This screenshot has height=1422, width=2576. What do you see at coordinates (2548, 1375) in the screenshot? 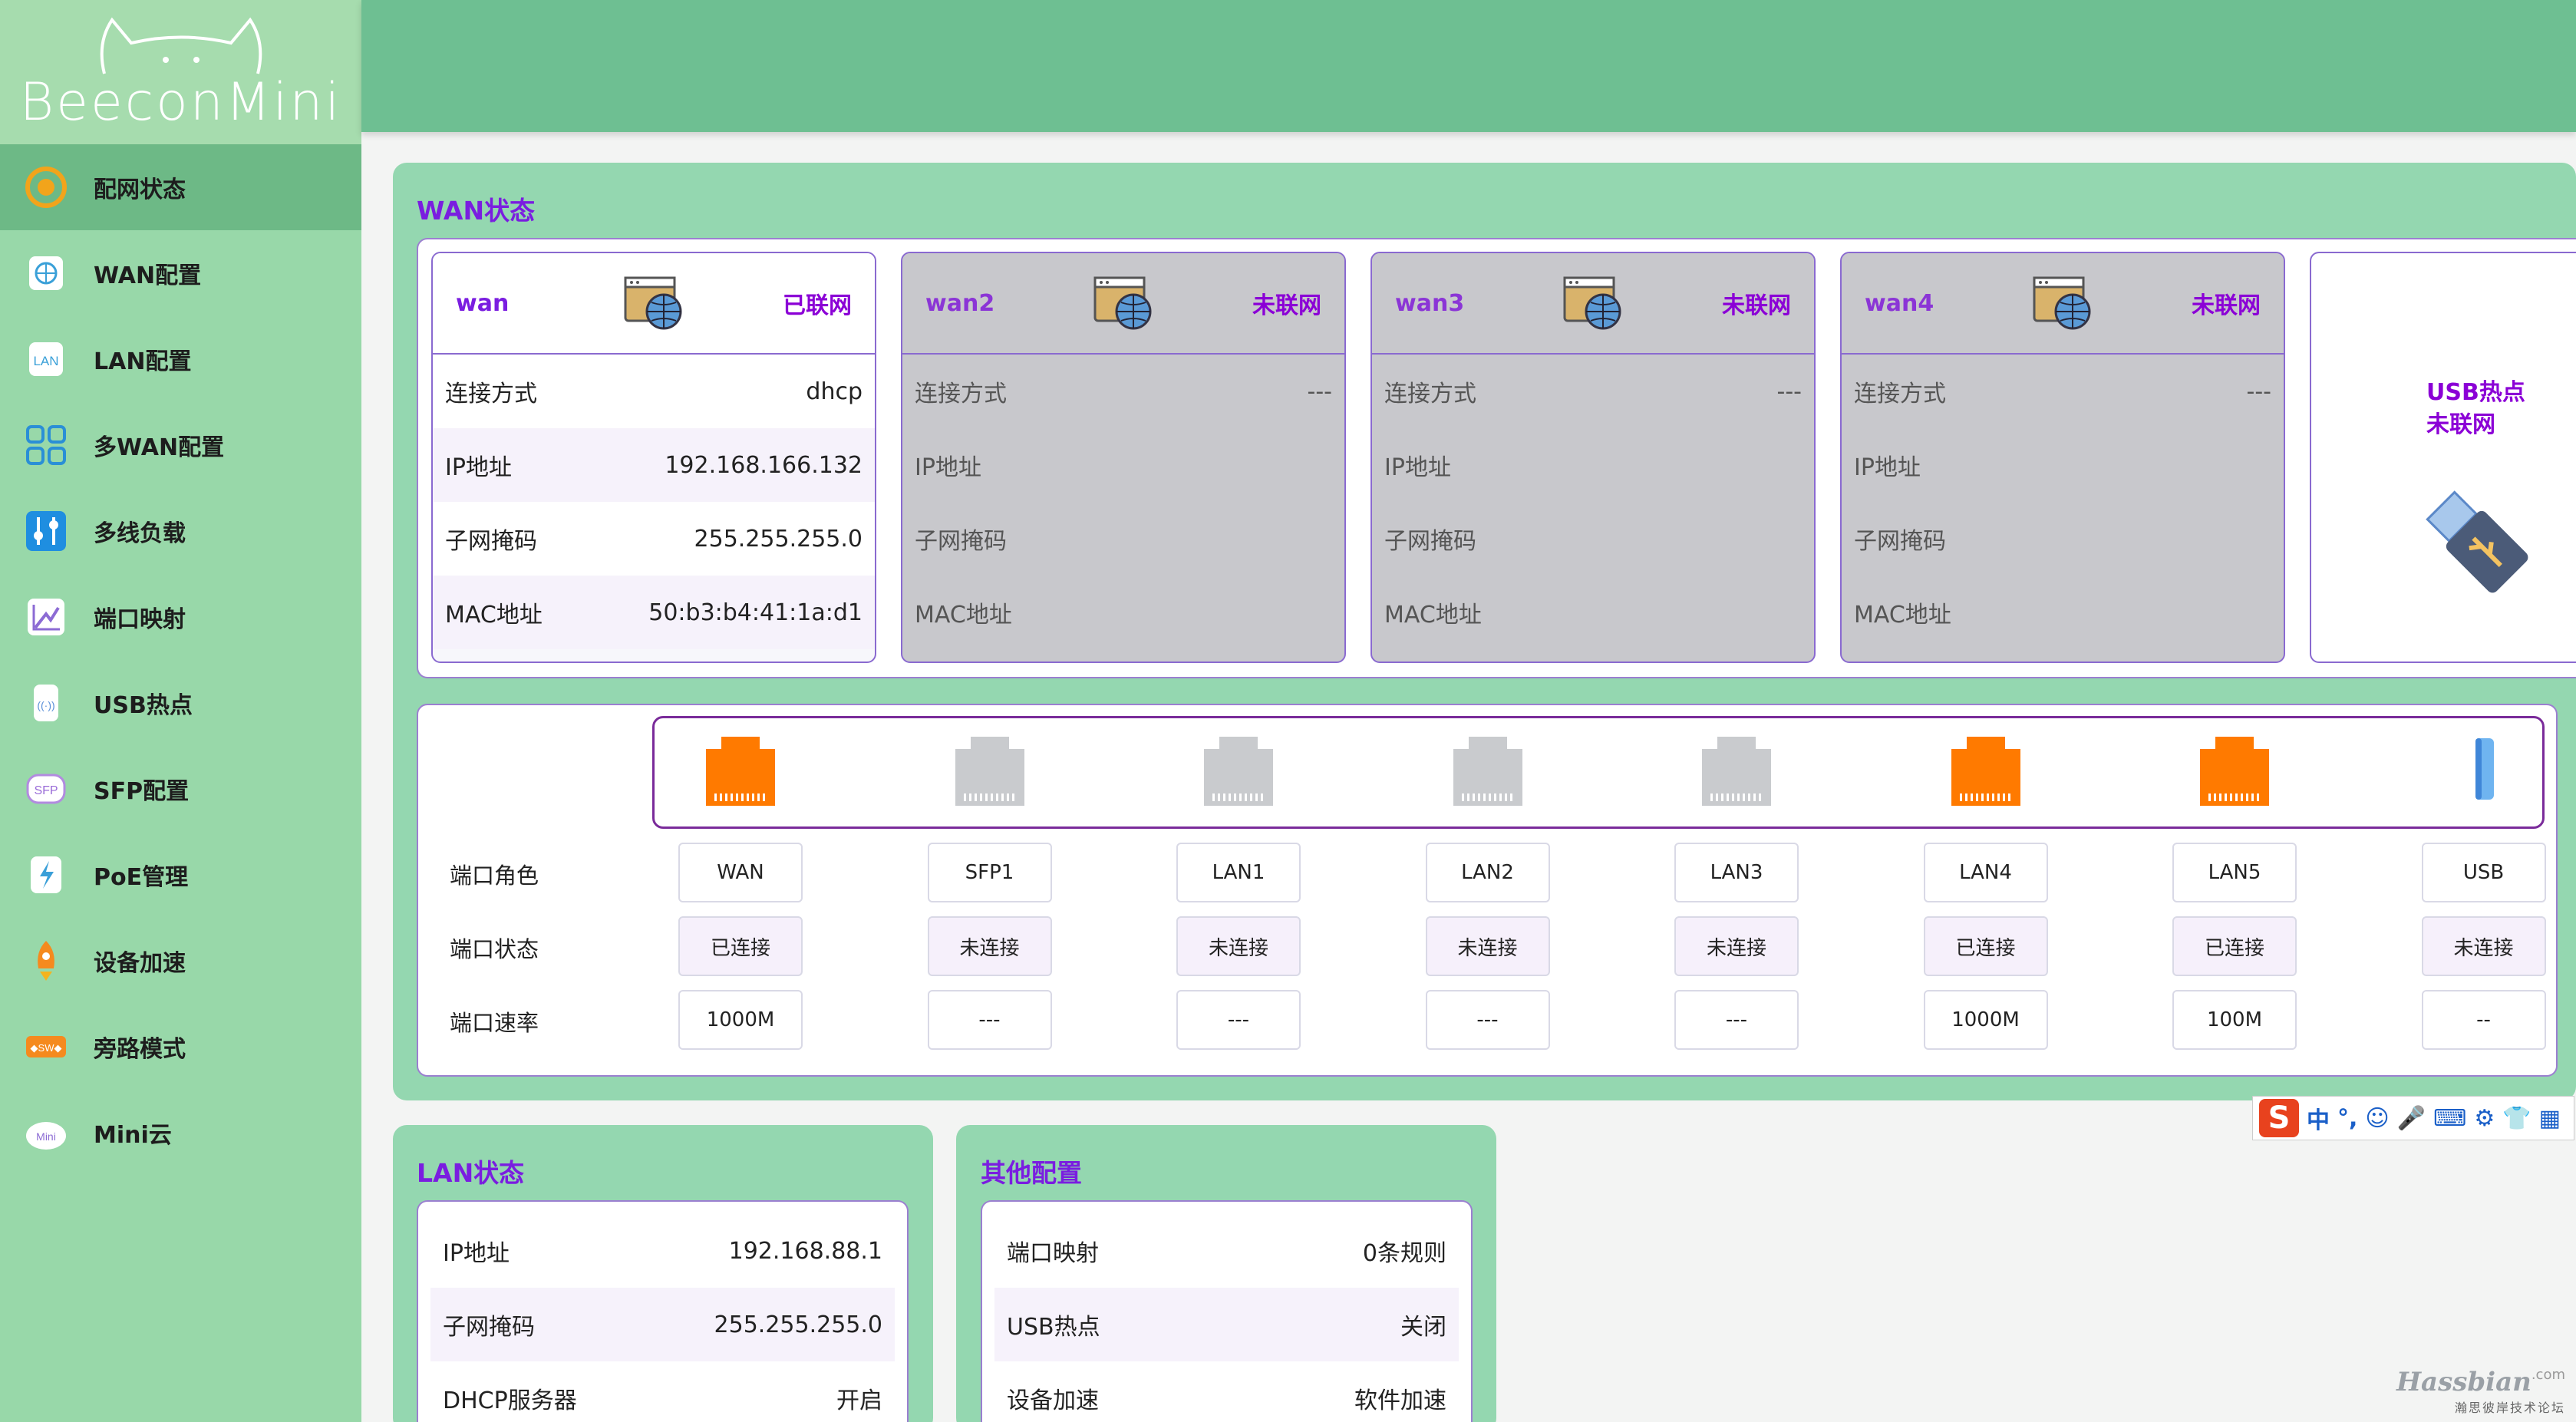
I see `watermark-tld: .com` at bounding box center [2548, 1375].